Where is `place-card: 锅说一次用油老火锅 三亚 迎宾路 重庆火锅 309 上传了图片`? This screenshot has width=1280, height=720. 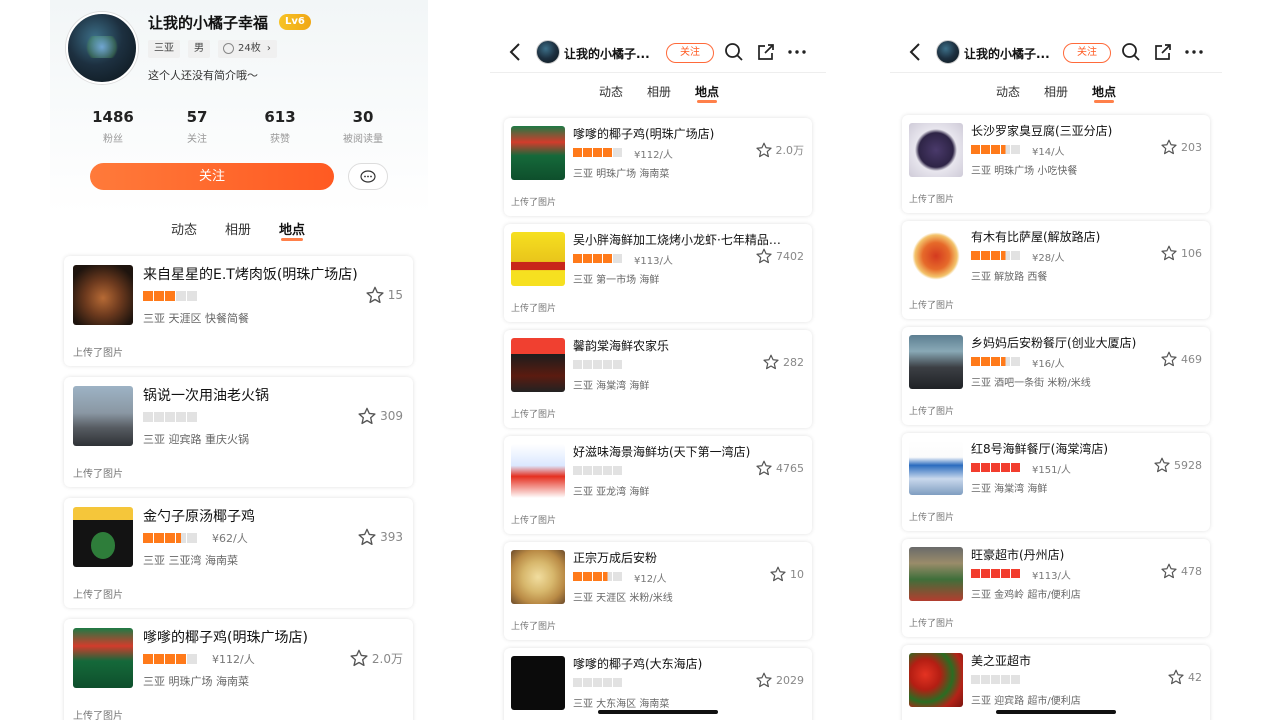 place-card: 锅说一次用油老火锅 三亚 迎宾路 重庆火锅 309 上传了图片 is located at coordinates (238, 432).